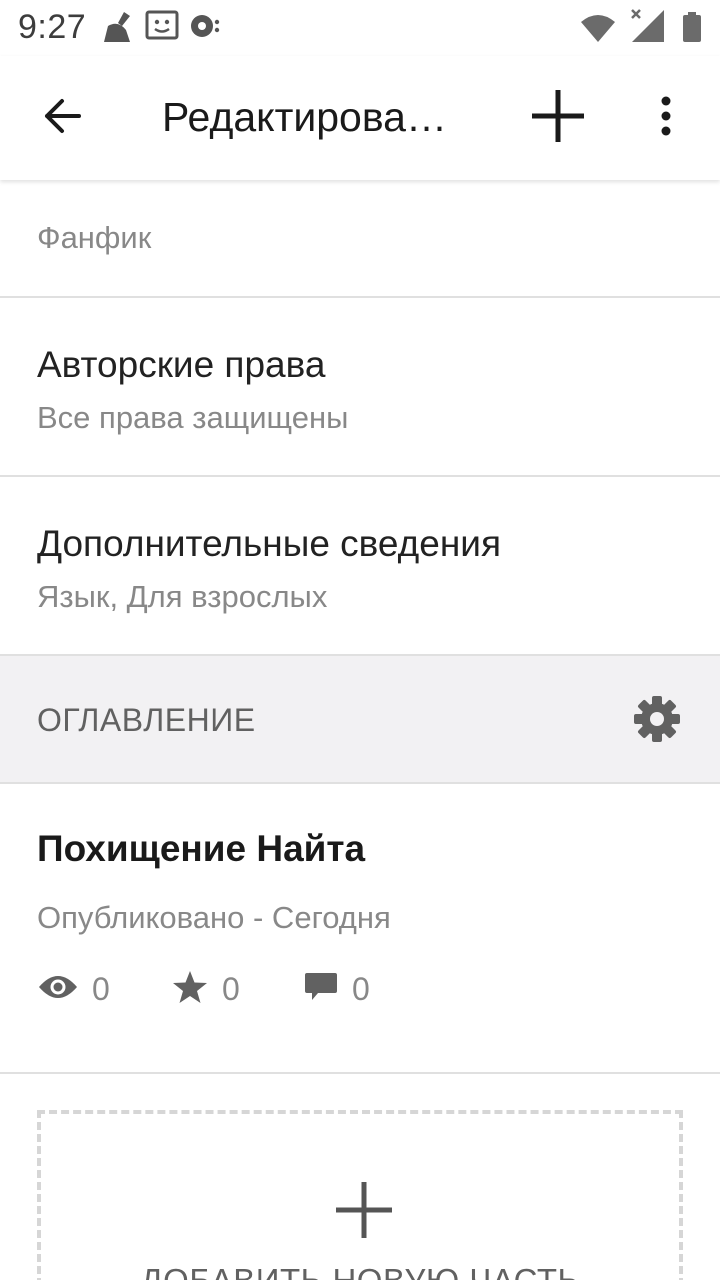 The width and height of the screenshot is (720, 1280). What do you see at coordinates (182, 596) in the screenshot?
I see `extra-info-value: Язык, Для взрослых` at bounding box center [182, 596].